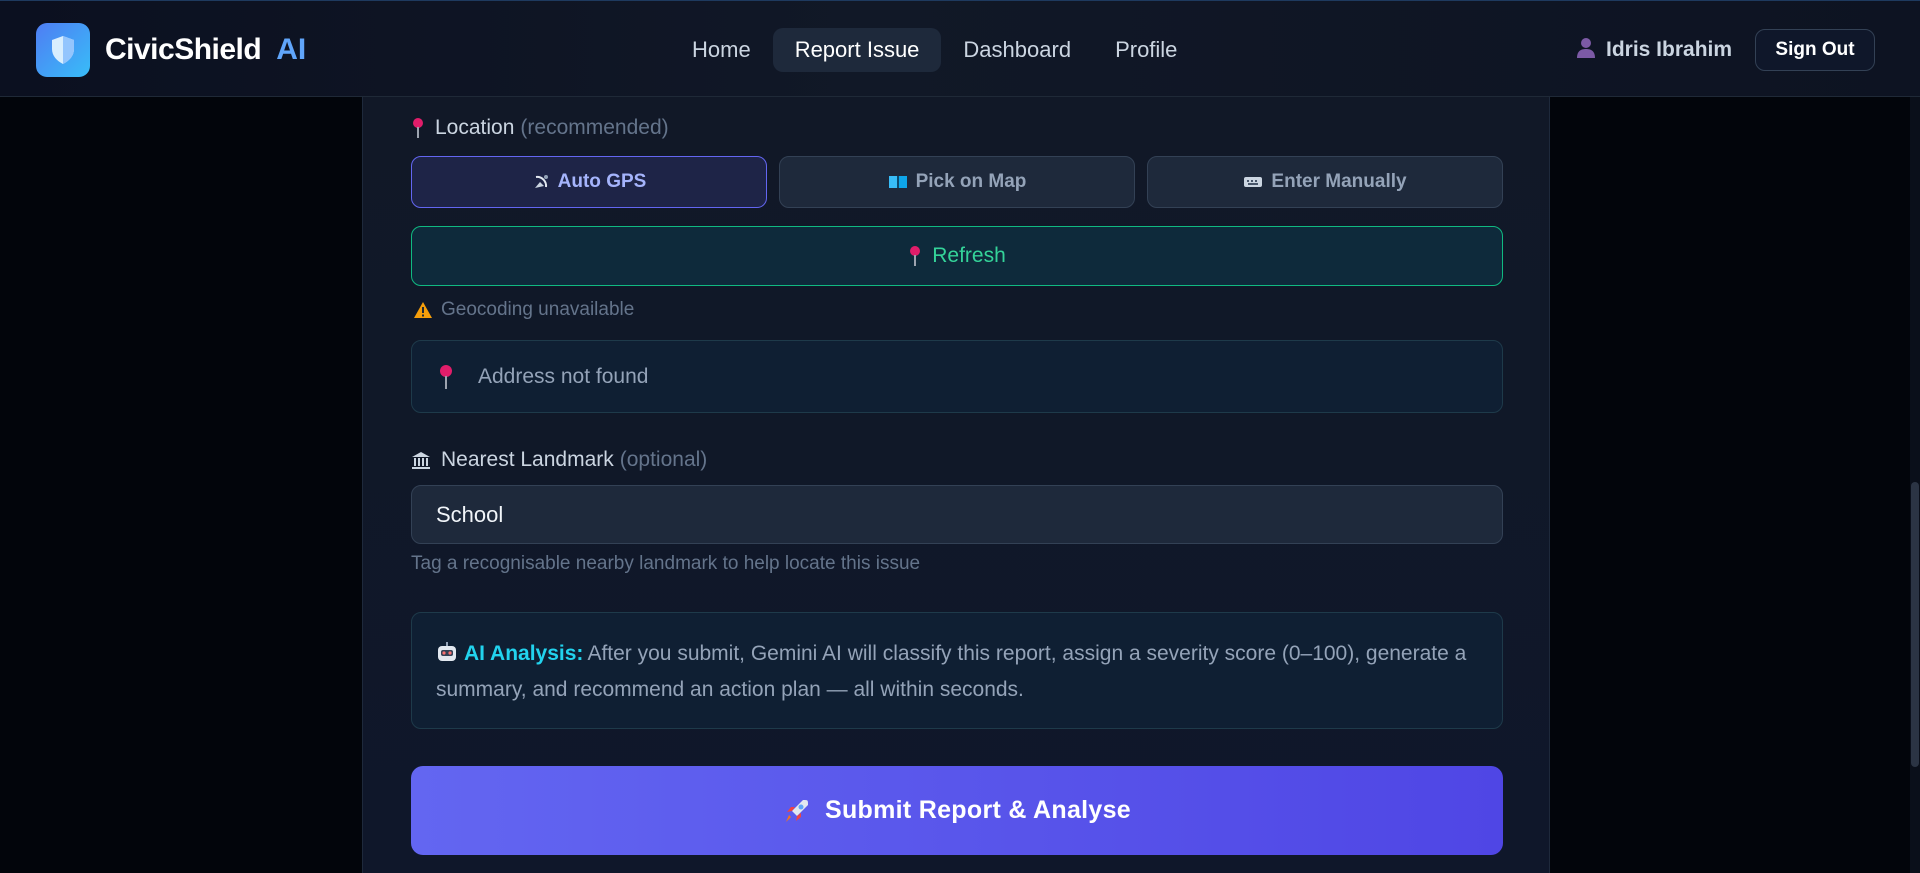  What do you see at coordinates (291, 49) in the screenshot?
I see `brand-suffix: AI` at bounding box center [291, 49].